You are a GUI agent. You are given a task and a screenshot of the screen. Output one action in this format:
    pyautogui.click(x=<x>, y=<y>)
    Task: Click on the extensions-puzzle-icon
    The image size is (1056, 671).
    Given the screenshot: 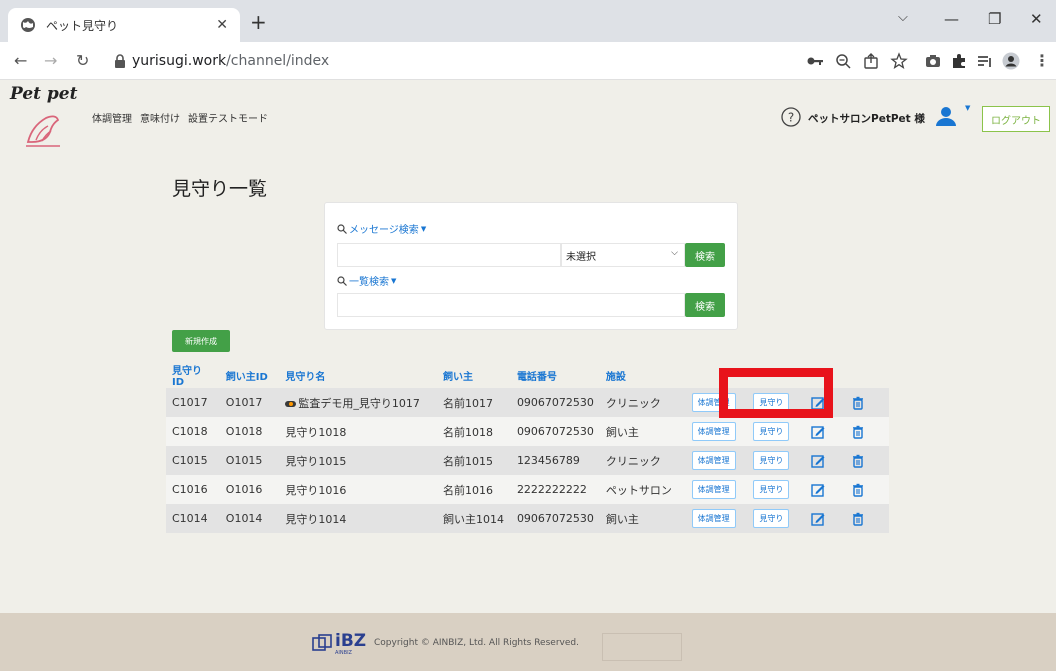 What is the action you would take?
    pyautogui.click(x=959, y=61)
    